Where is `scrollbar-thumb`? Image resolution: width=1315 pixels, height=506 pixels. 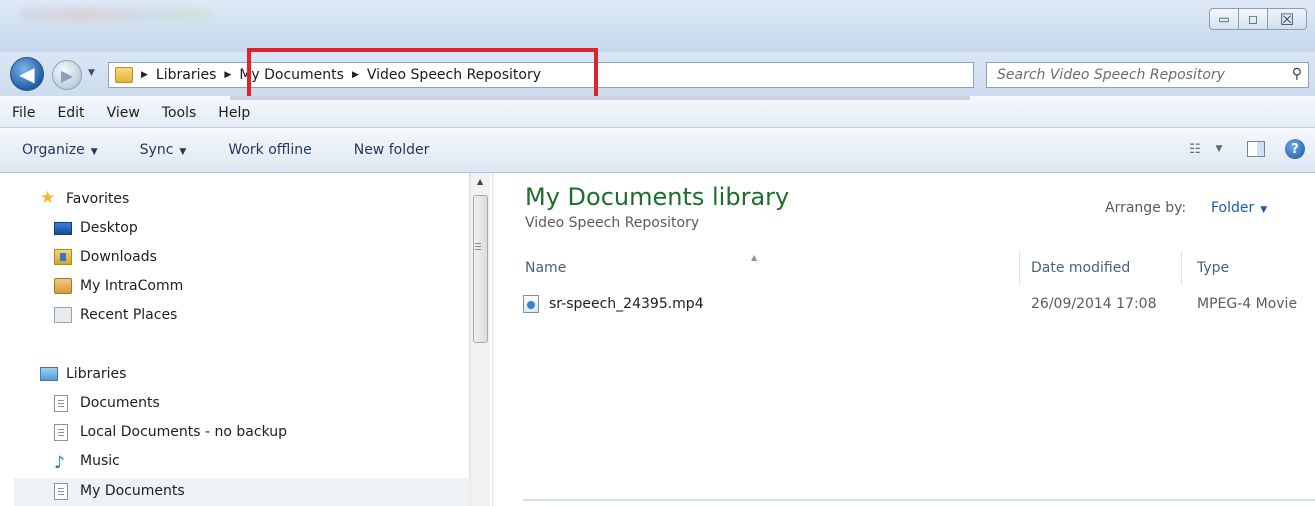 scrollbar-thumb is located at coordinates (480, 269).